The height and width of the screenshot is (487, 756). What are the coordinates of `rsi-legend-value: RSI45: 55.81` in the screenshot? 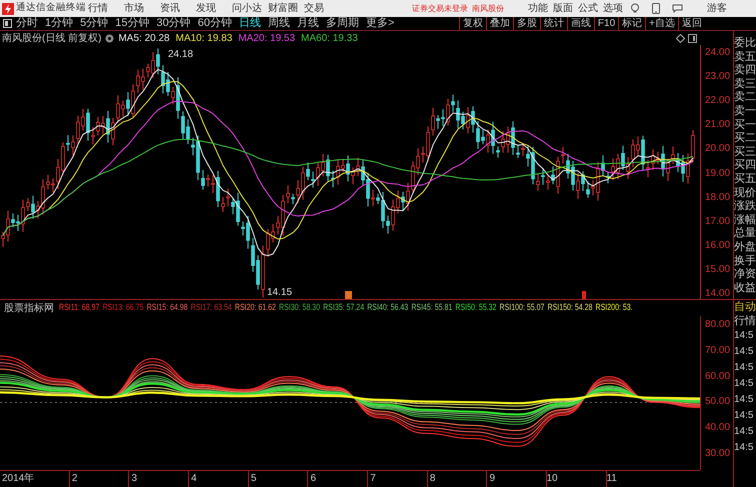 It's located at (431, 307).